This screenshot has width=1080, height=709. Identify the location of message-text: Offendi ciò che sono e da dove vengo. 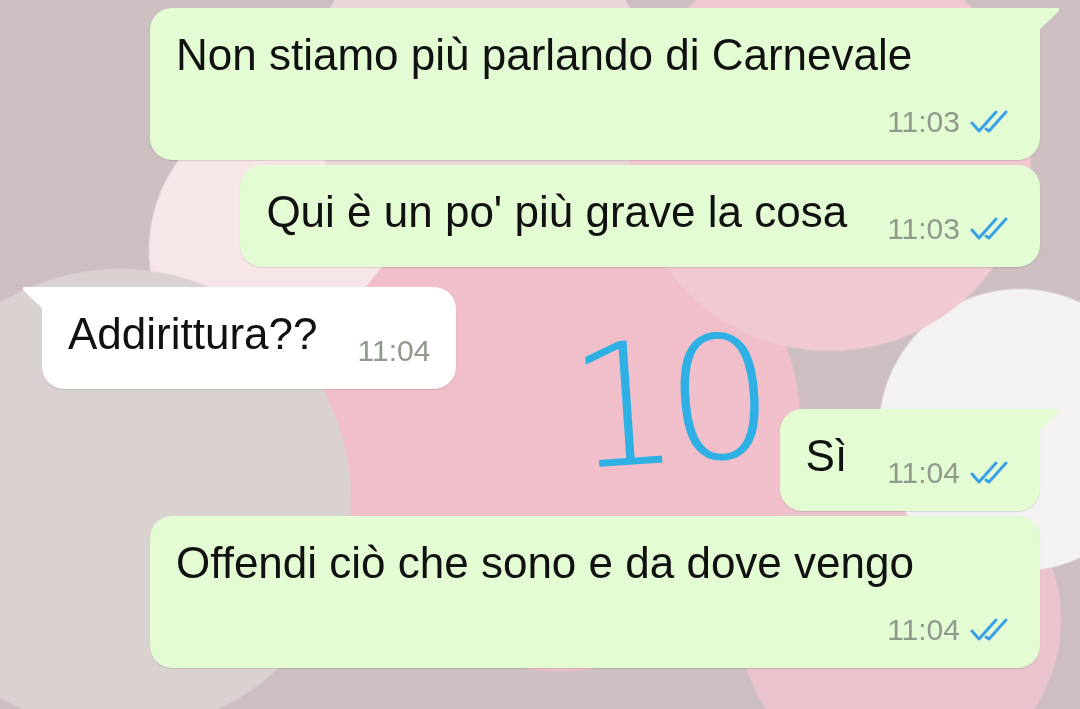
(545, 563).